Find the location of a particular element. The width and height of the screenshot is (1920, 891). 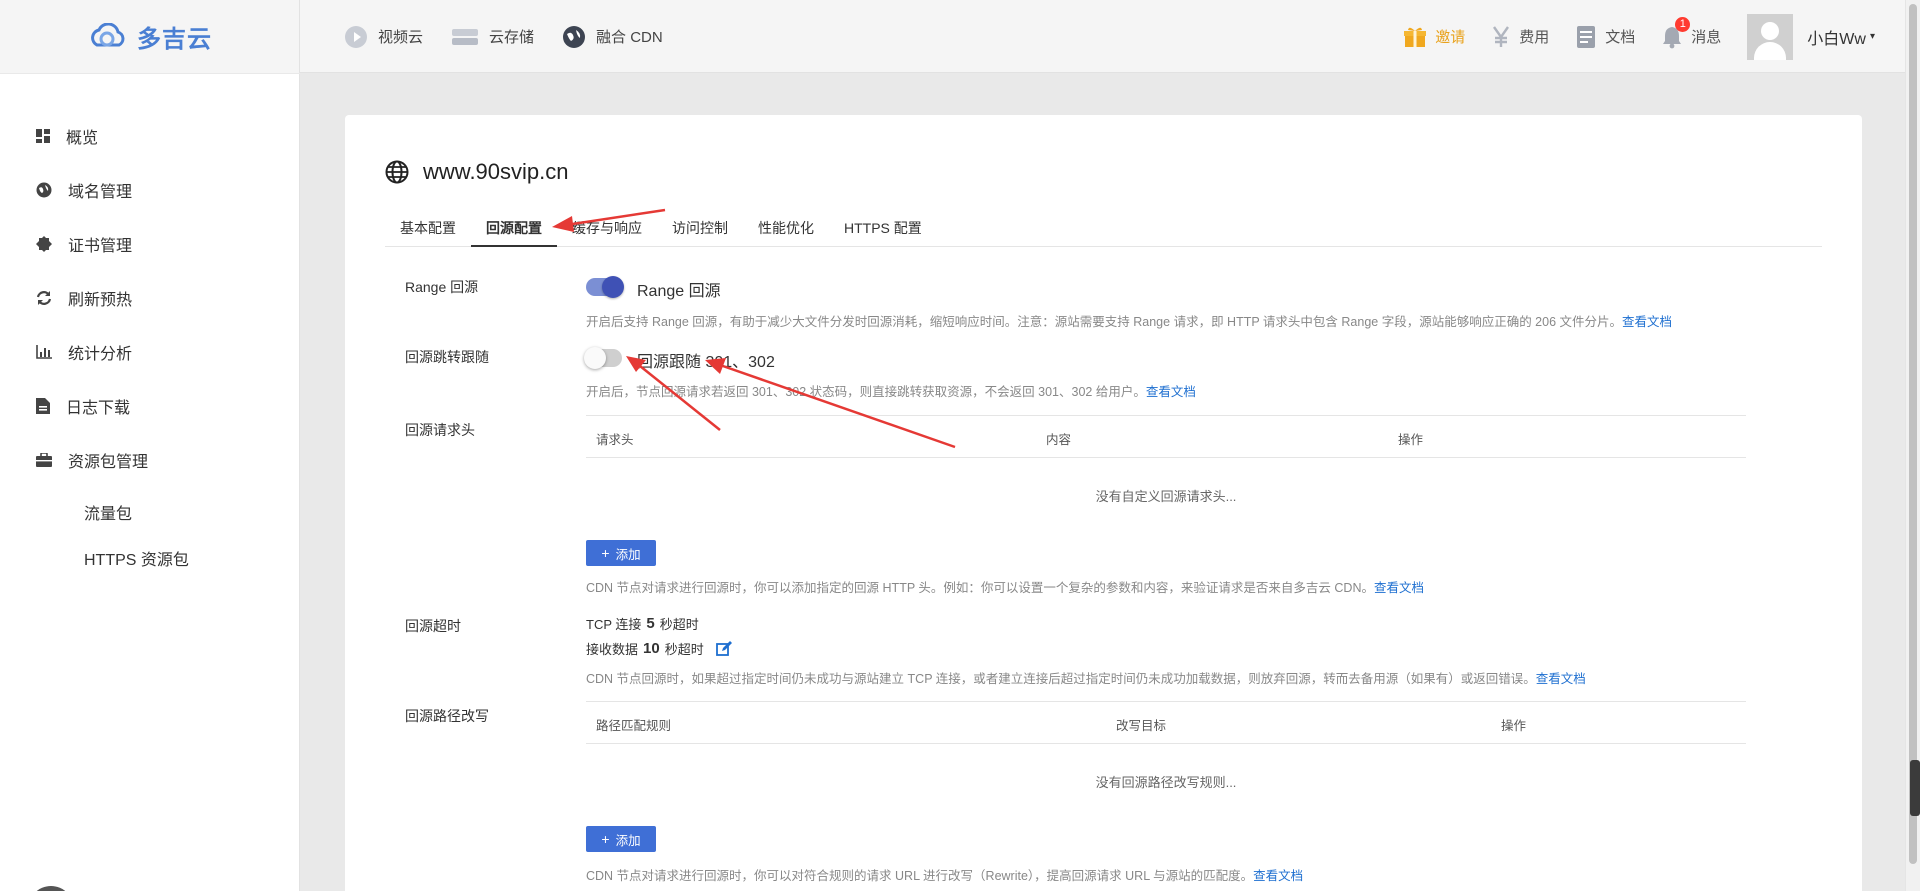

nav-label: 云存储 is located at coordinates (512, 37).